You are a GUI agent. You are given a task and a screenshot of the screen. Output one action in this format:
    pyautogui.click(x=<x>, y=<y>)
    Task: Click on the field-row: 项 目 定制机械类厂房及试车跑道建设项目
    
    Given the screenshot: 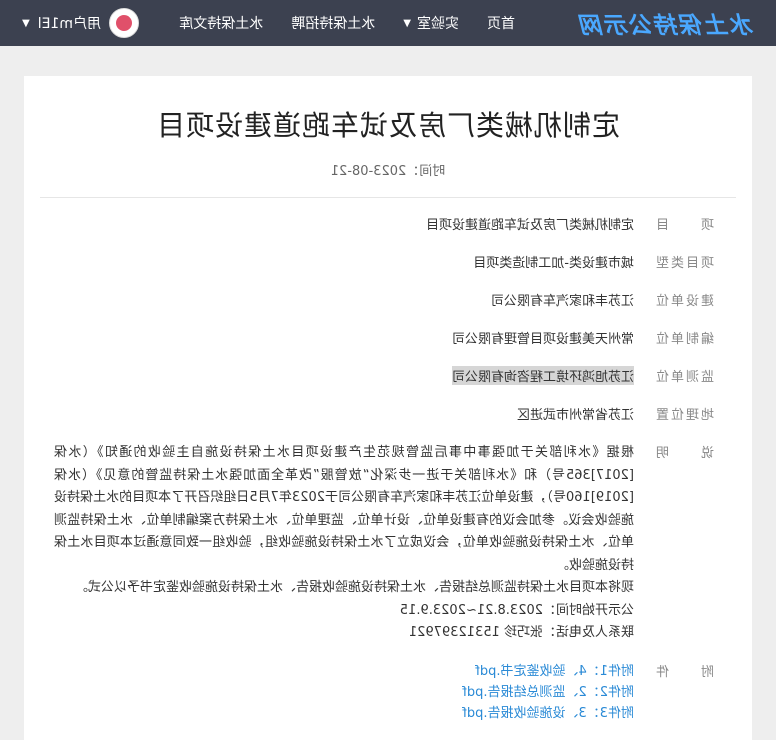 What is the action you would take?
    pyautogui.click(x=384, y=233)
    